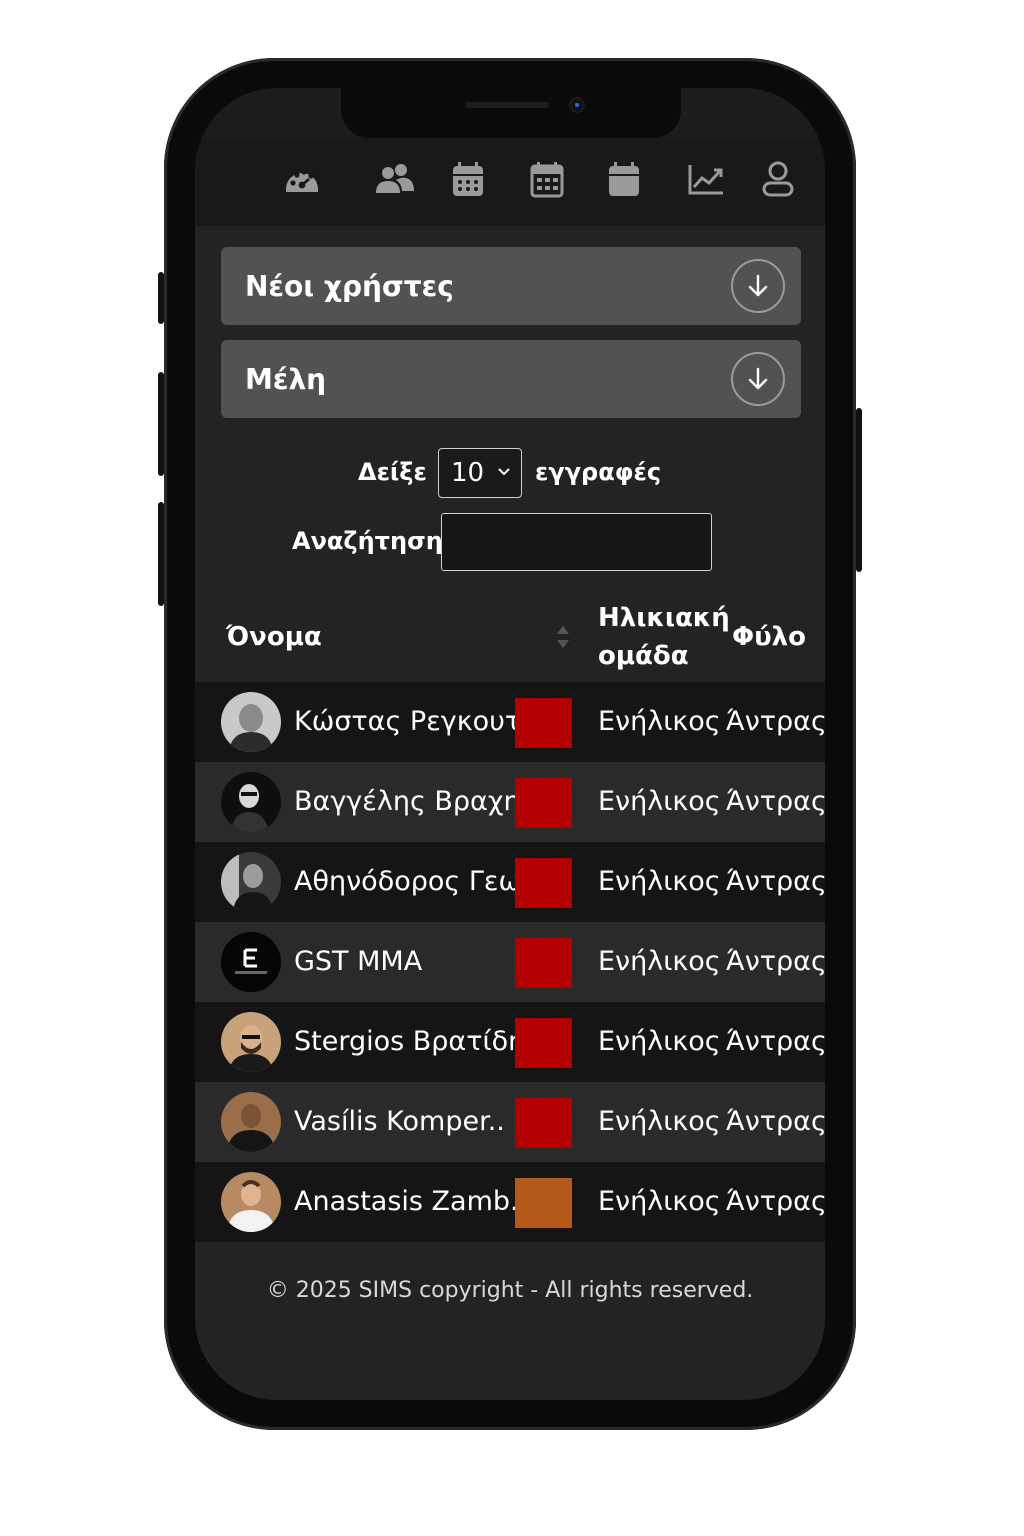  Describe the element at coordinates (510, 962) in the screenshot. I see `table-row: GST MMA Ενήλικος Άντρας` at that location.